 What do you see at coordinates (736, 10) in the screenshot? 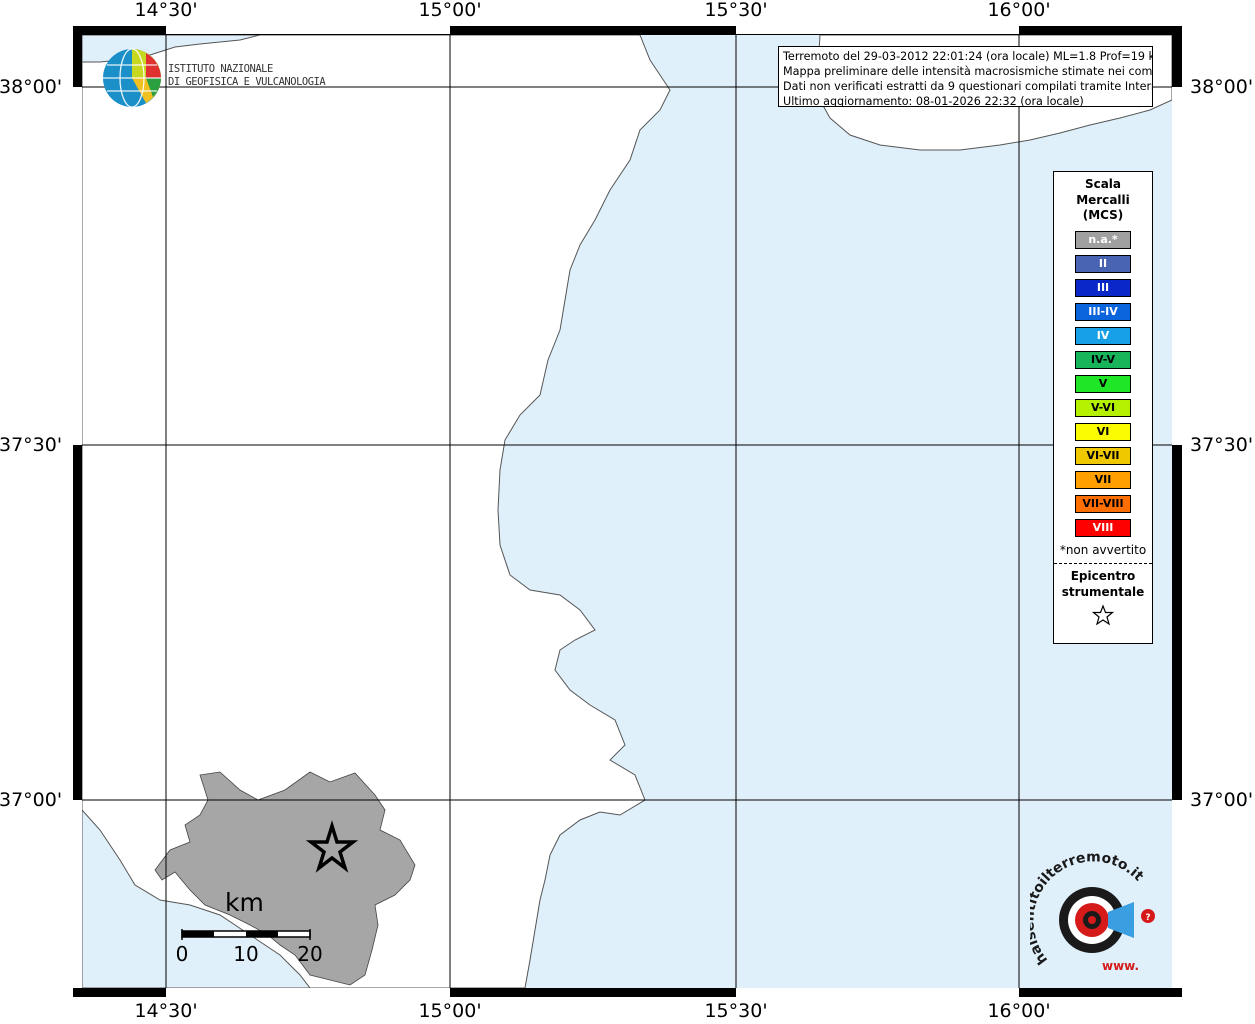
I see `lon-label-top: 15°30'` at bounding box center [736, 10].